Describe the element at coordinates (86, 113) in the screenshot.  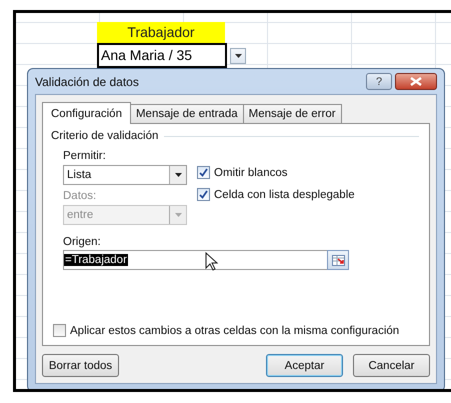
I see `tab: Configuración` at that location.